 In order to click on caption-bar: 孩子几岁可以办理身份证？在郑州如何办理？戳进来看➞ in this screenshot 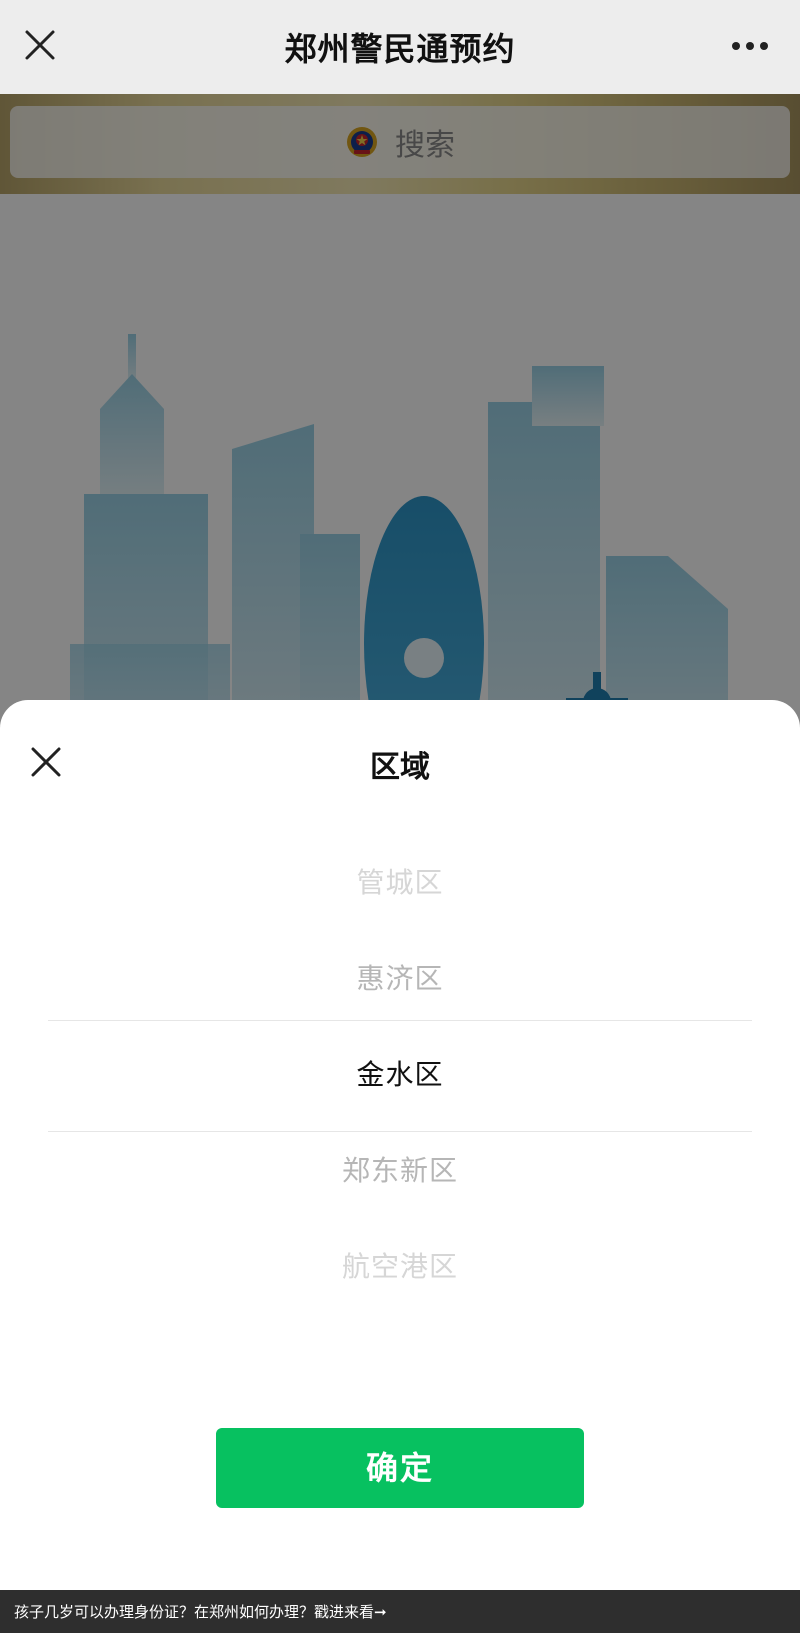, I will do `click(400, 1611)`.